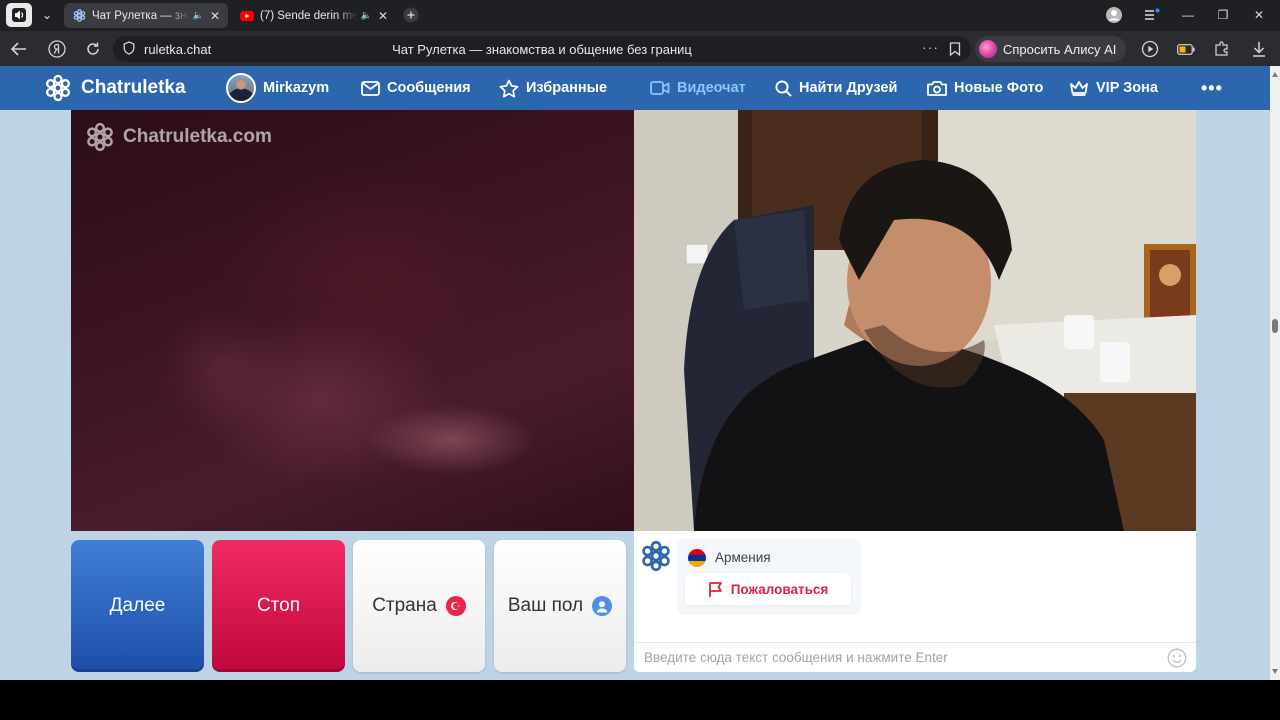  I want to click on nav-user-label: Mirkazym, so click(296, 88).